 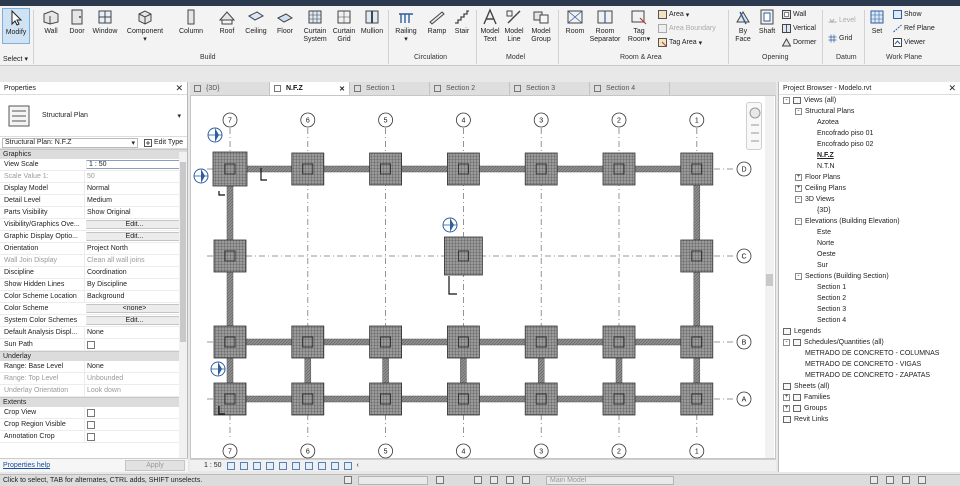 What do you see at coordinates (463, 451) in the screenshot?
I see `grid-bubble: 4` at bounding box center [463, 451].